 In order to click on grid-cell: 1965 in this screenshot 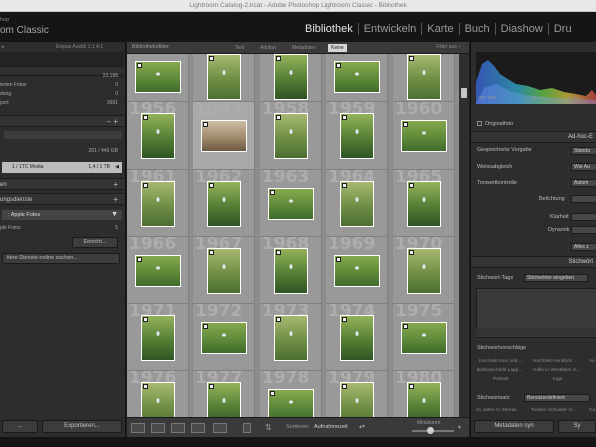, I will do `click(424, 203)`.